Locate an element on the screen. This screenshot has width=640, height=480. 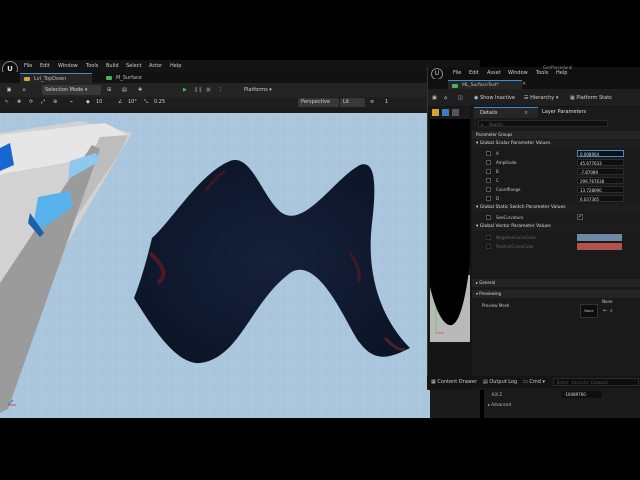
browse-asset-icon: ⌂ is located at coordinates (445, 98).